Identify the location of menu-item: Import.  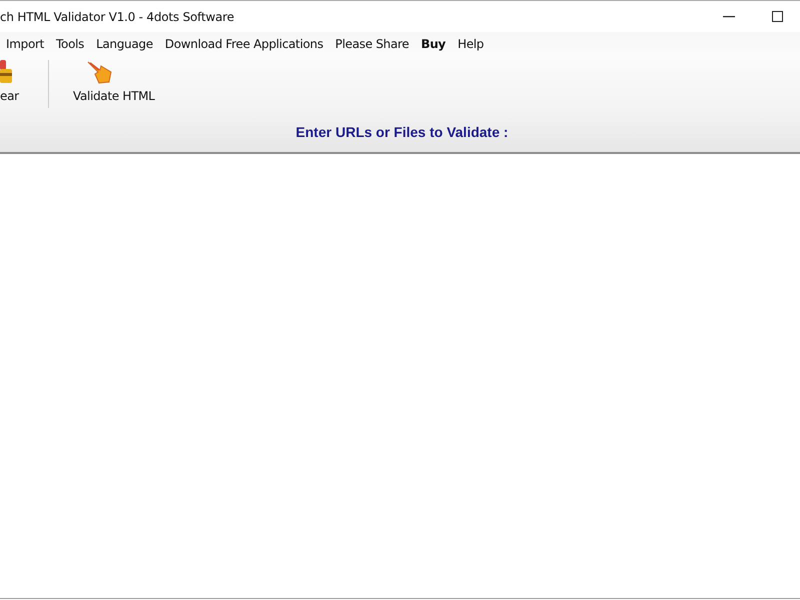
(25, 44).